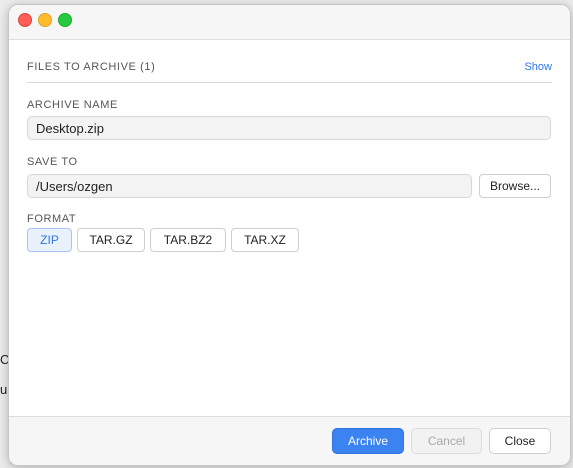 The width and height of the screenshot is (573, 468). I want to click on save-to-label: SAVE TO, so click(52, 162).